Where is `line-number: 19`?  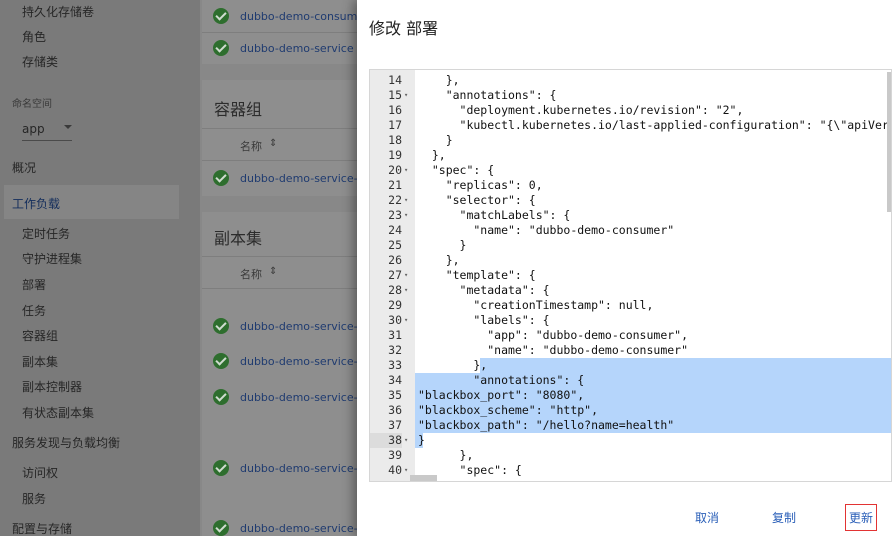 line-number: 19 is located at coordinates (395, 155).